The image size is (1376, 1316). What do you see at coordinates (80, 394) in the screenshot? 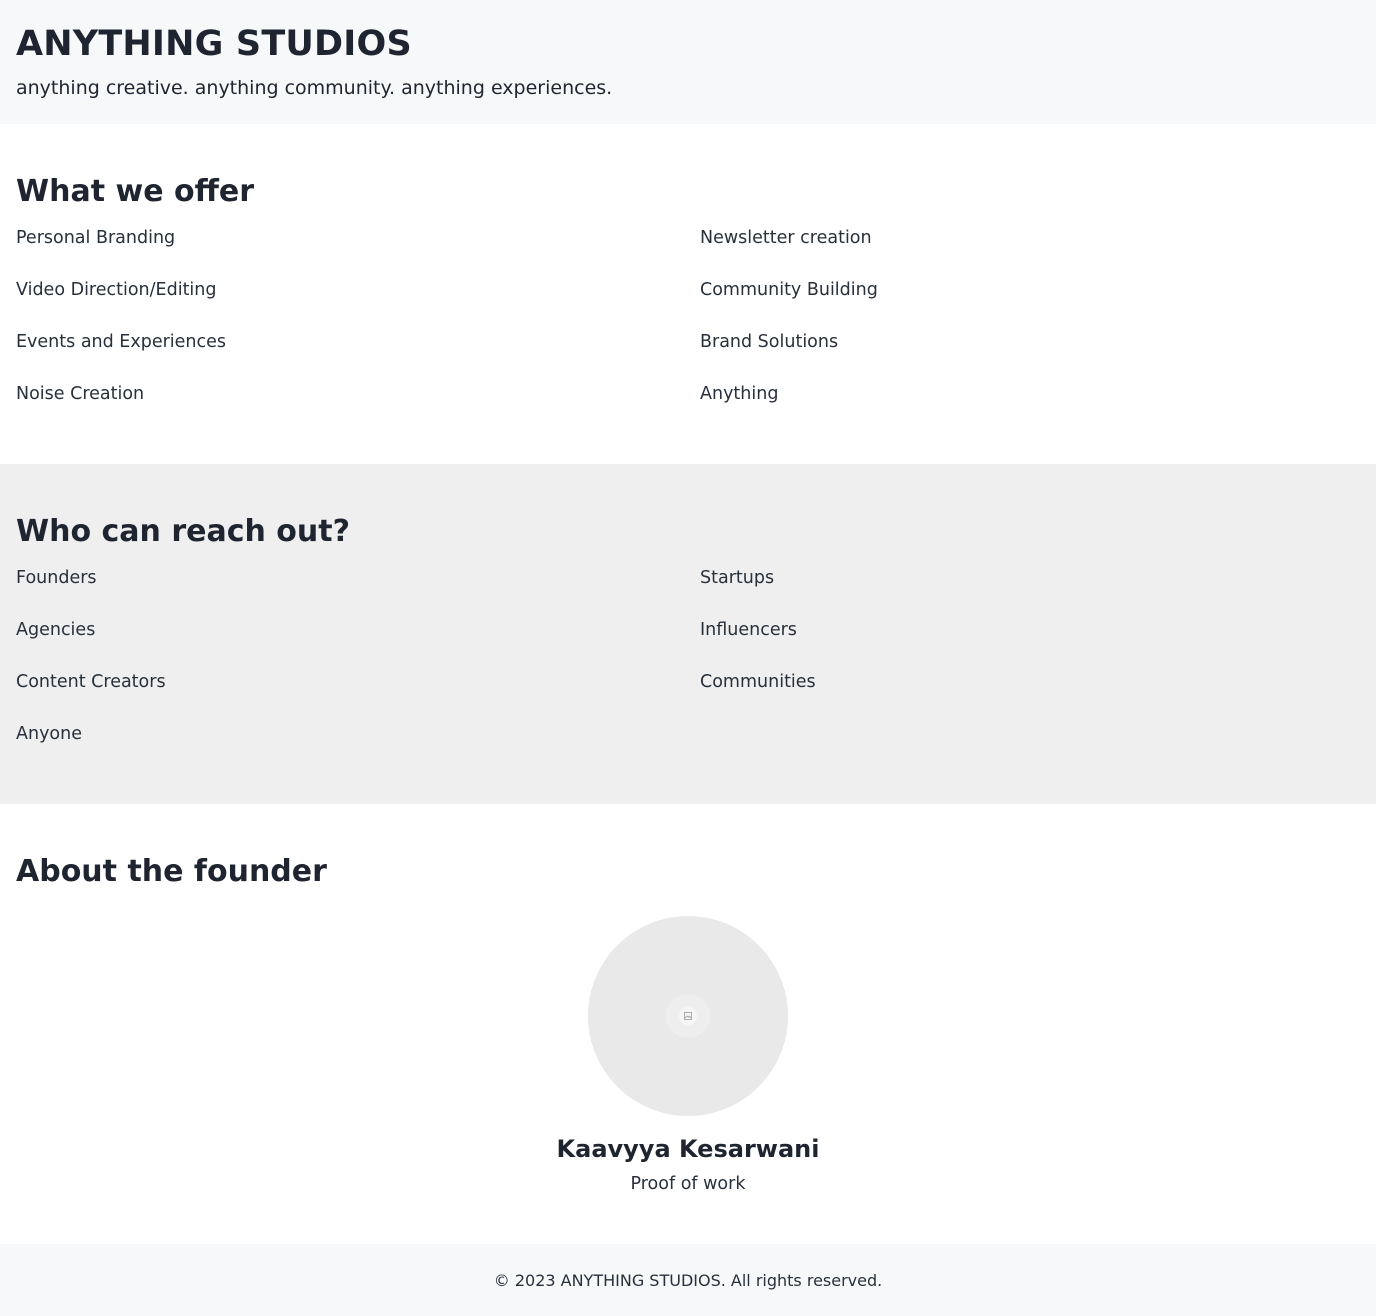
I see `offer-item: Noise Creation` at bounding box center [80, 394].